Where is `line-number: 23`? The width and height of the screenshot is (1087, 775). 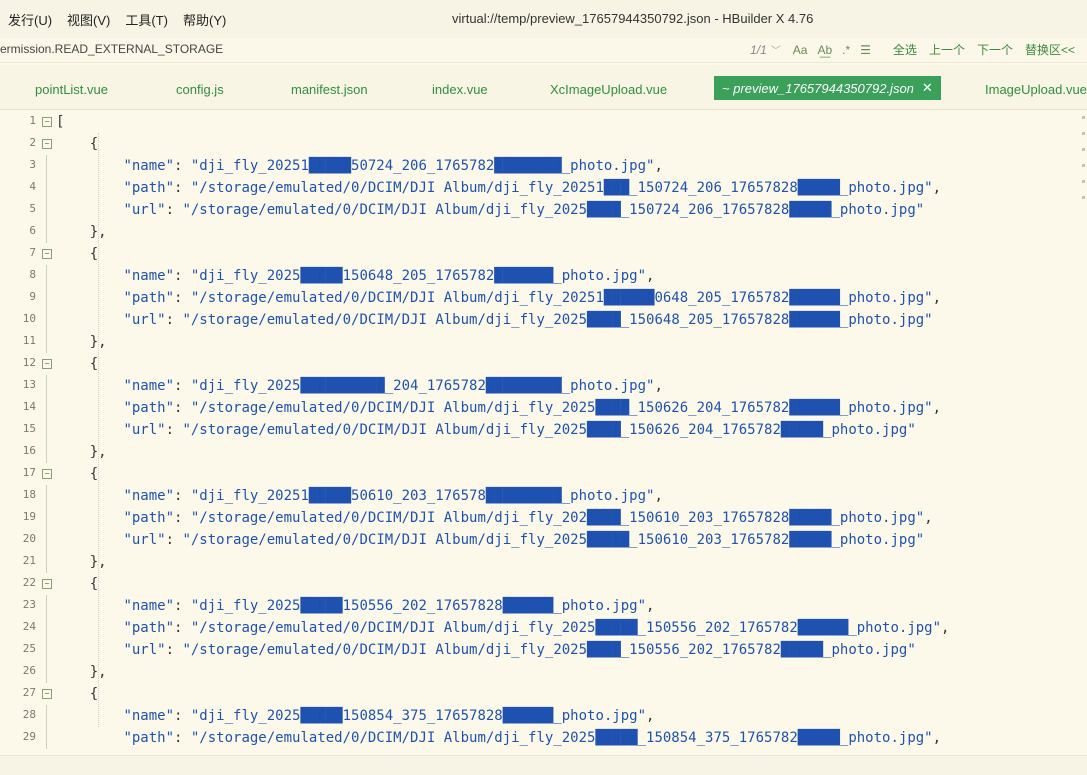
line-number: 23 is located at coordinates (29, 604).